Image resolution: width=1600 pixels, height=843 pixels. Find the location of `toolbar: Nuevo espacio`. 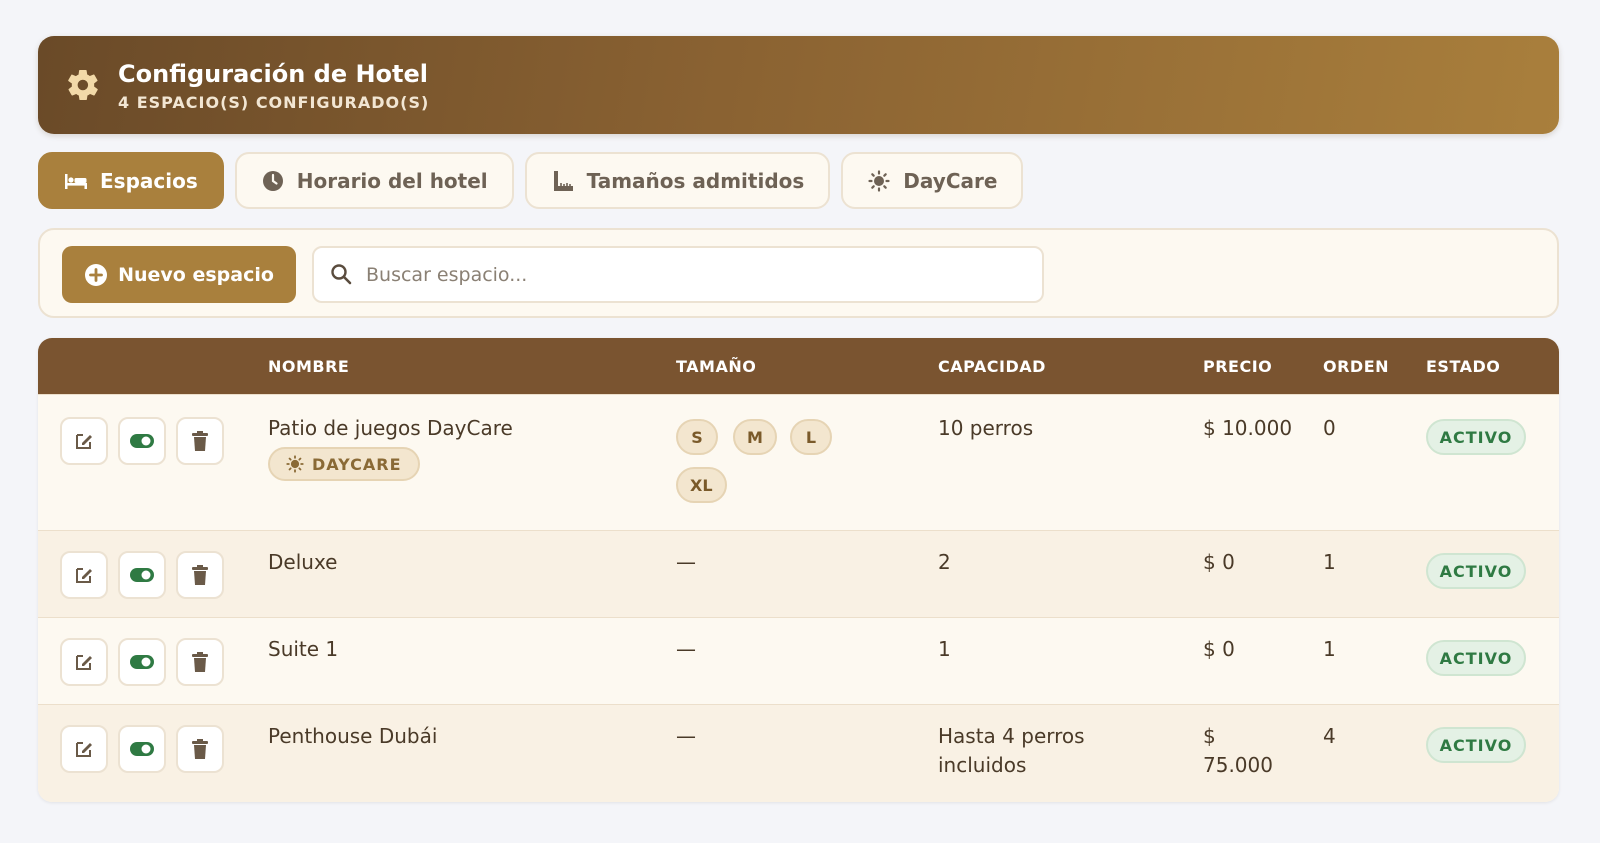

toolbar: Nuevo espacio is located at coordinates (798, 273).